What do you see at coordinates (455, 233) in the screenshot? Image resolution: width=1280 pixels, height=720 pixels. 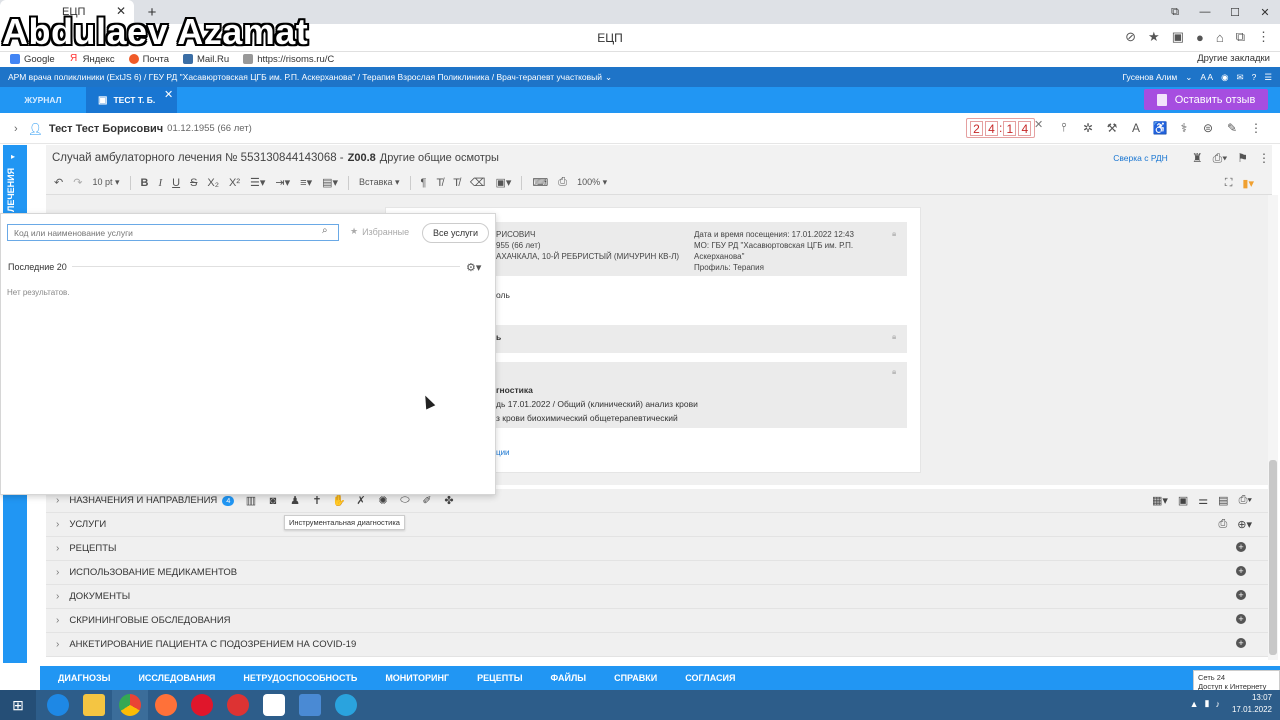 I see `all-services-button: Все услуги` at bounding box center [455, 233].